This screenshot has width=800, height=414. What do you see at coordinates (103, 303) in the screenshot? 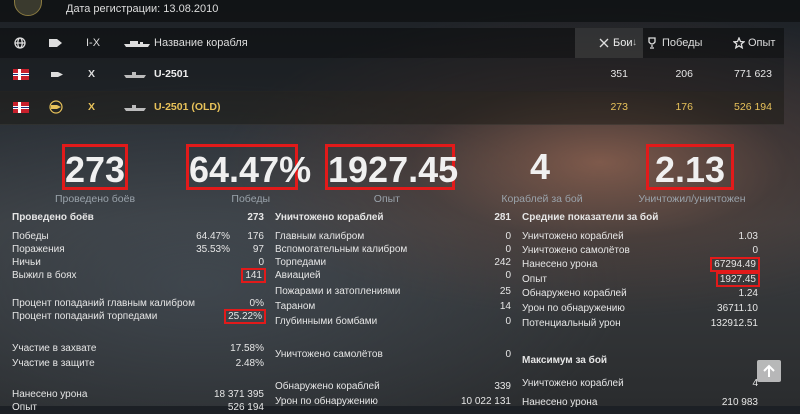
I see `main-battery-hit-label: Процент попаданий главным калибром` at bounding box center [103, 303].